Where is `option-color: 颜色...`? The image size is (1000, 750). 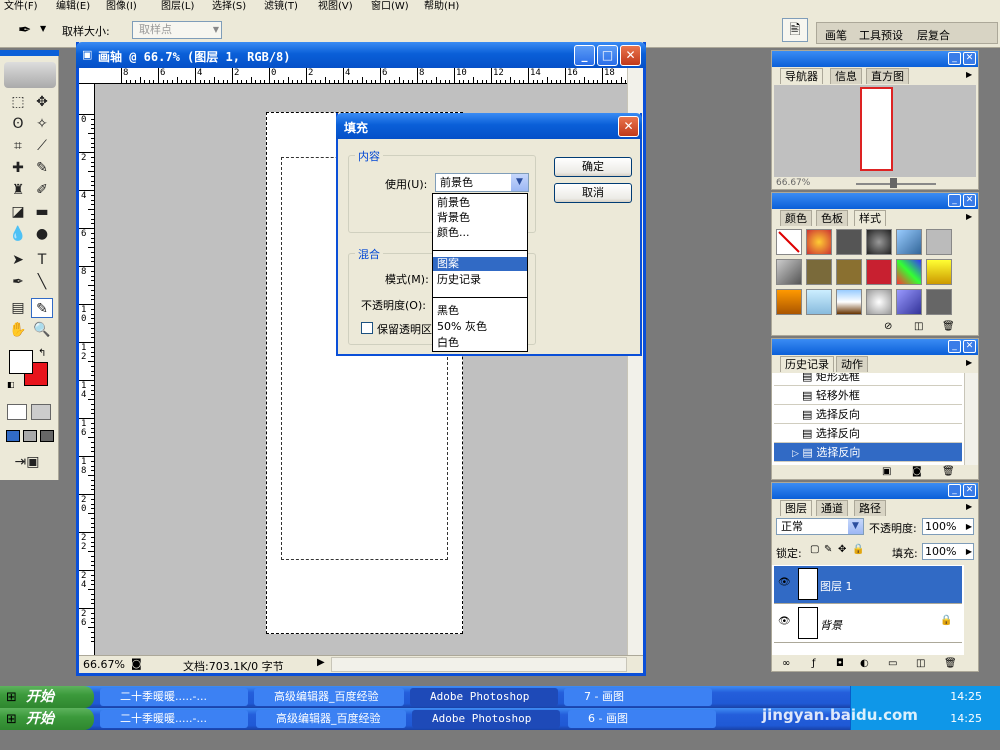
option-color: 颜色... is located at coordinates (480, 233).